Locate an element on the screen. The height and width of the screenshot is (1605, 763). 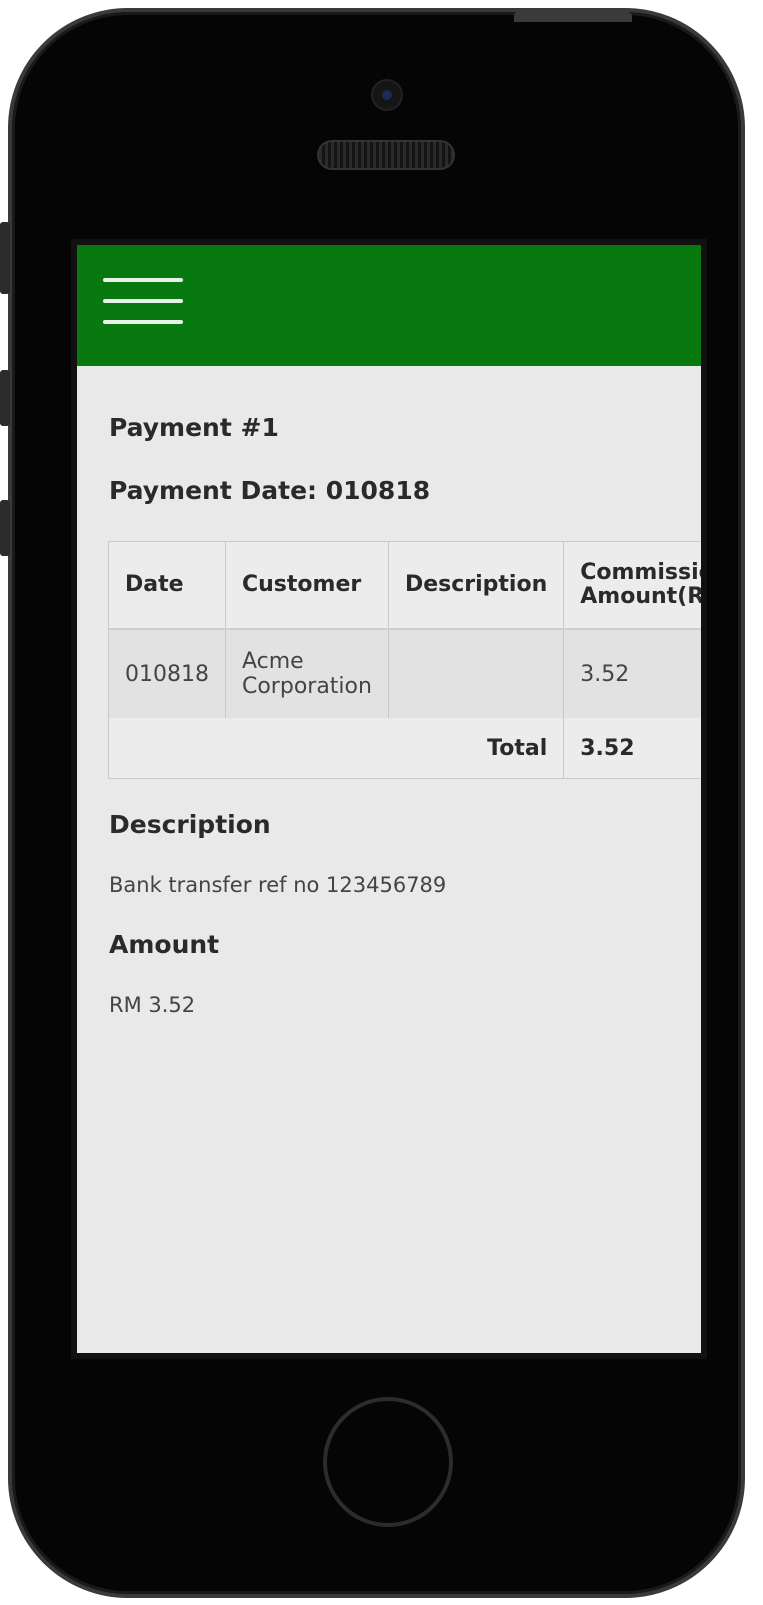
cell-description is located at coordinates (476, 673).